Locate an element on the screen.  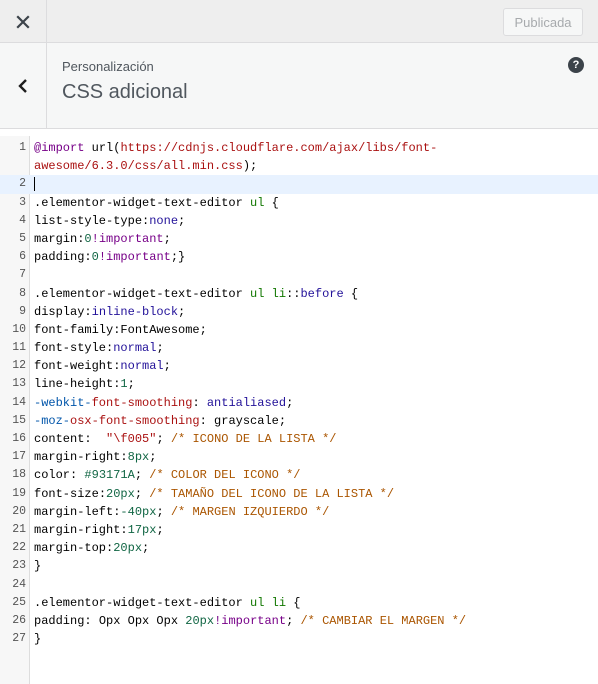
code-line: 14 -webkit-font-smoothing: antialiased; is located at coordinates (299, 403).